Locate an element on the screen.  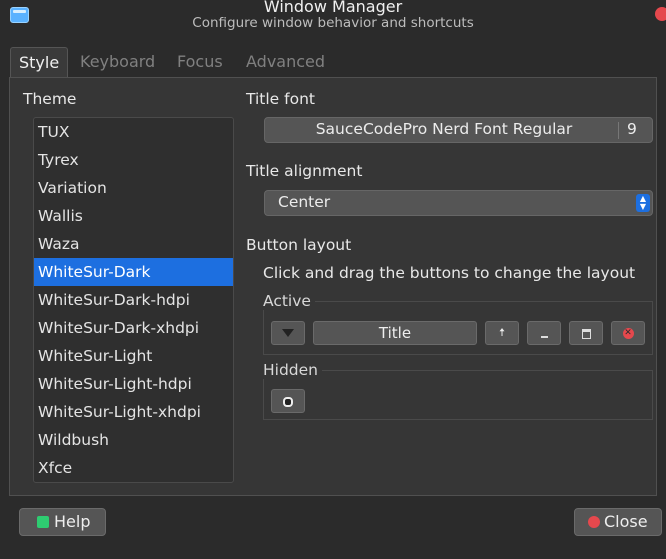
title-alignment-select: Center ▲ ▼ is located at coordinates (458, 203).